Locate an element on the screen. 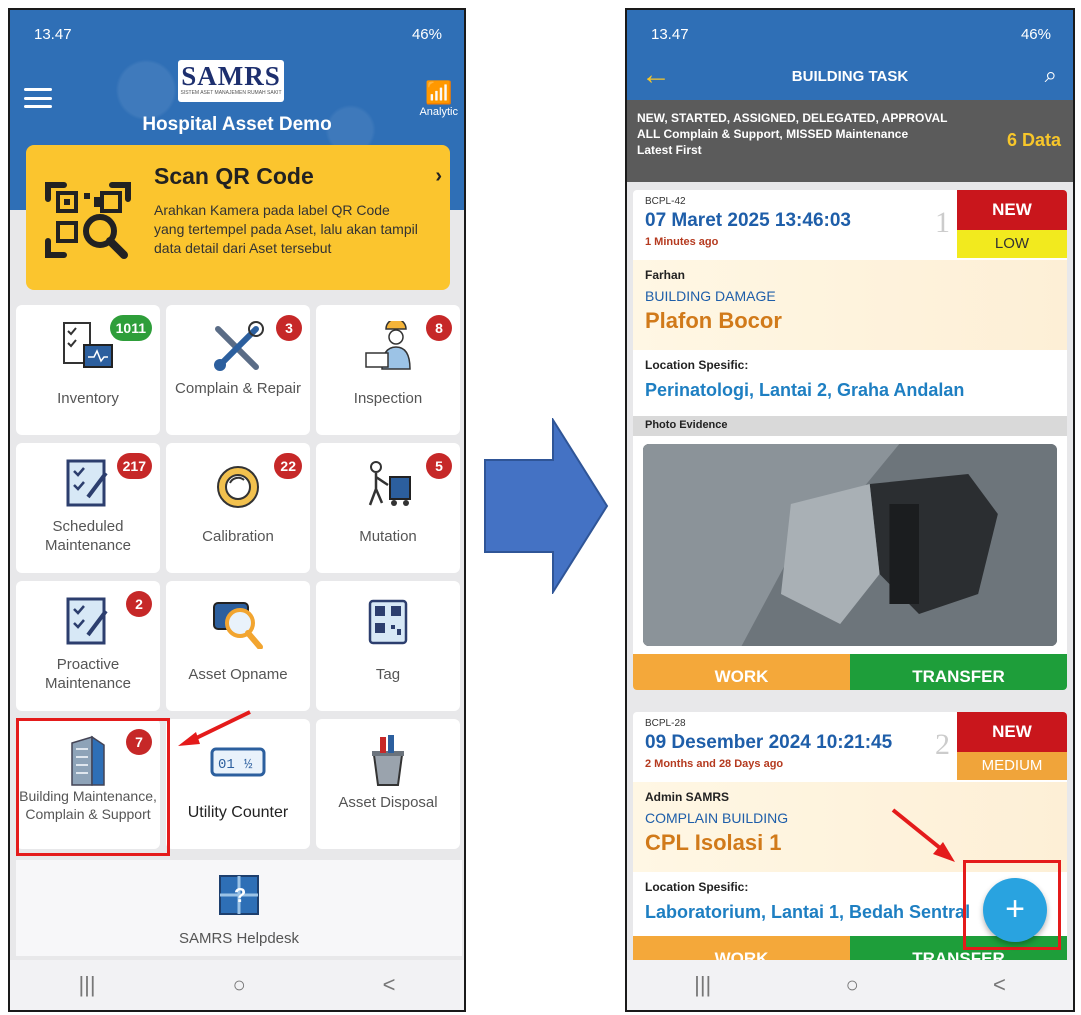 Image resolution: width=1081 pixels, height=1015 pixels. helpdesk-button: ? SAMRS Helpdesk is located at coordinates (239, 908).